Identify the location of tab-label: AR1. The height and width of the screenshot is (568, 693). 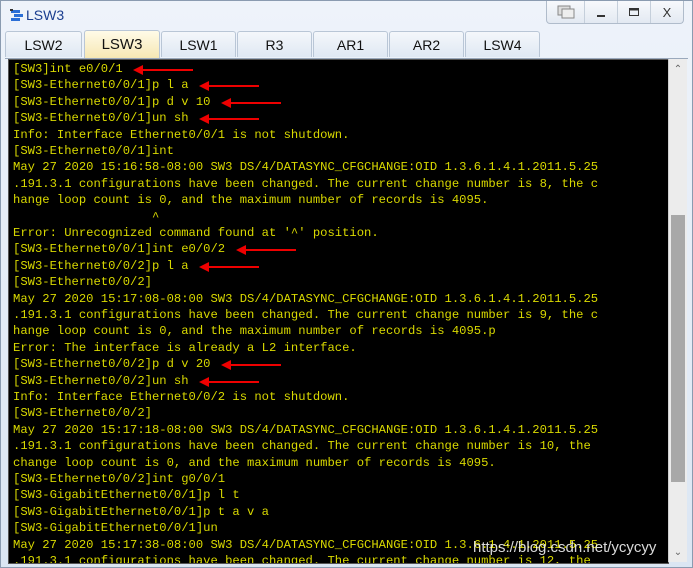
(350, 44).